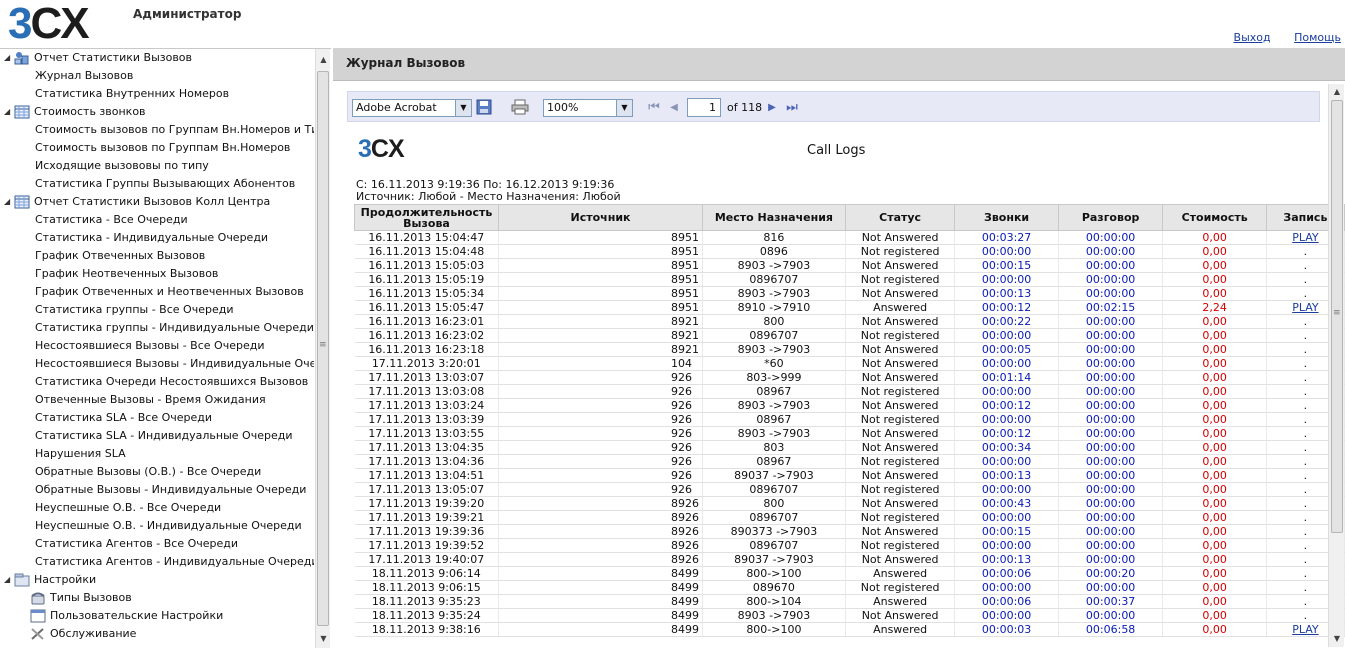 Image resolution: width=1345 pixels, height=648 pixels. What do you see at coordinates (427, 279) in the screenshot?
I see `call-time-cell: 16.11.2013 15:05:19` at bounding box center [427, 279].